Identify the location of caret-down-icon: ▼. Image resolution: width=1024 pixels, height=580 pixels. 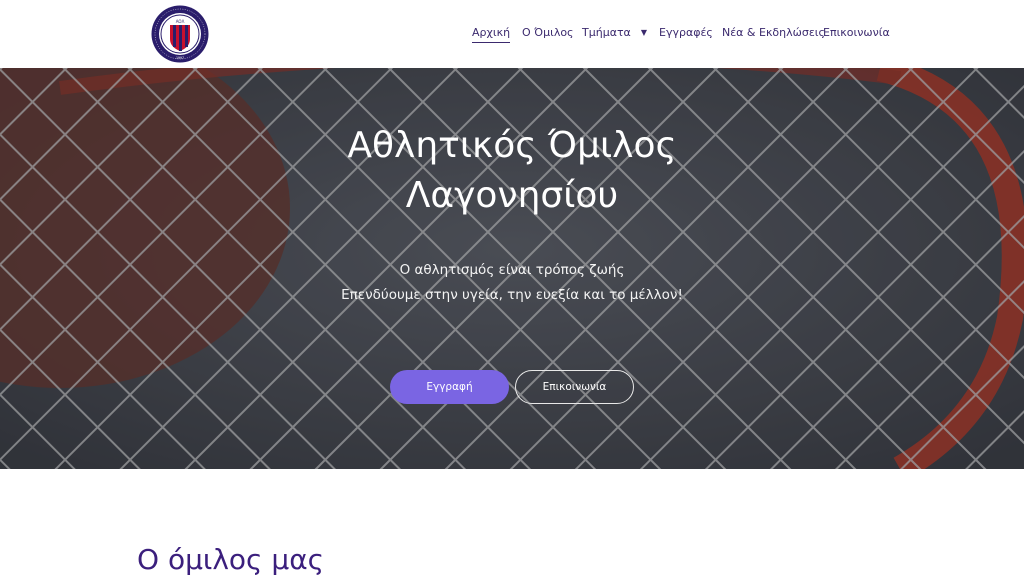
(643, 32).